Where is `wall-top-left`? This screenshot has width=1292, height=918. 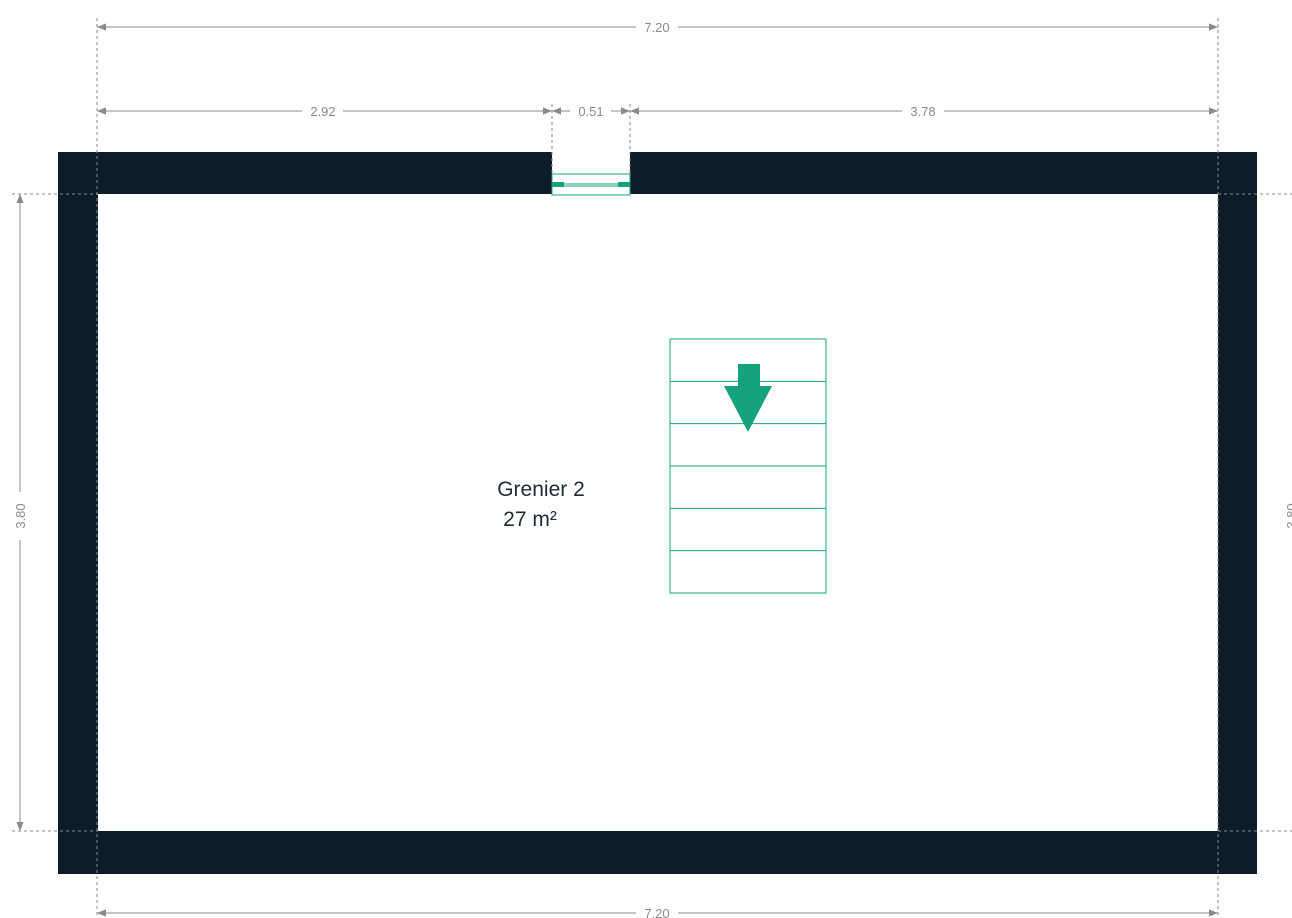
wall-top-left is located at coordinates (305, 173).